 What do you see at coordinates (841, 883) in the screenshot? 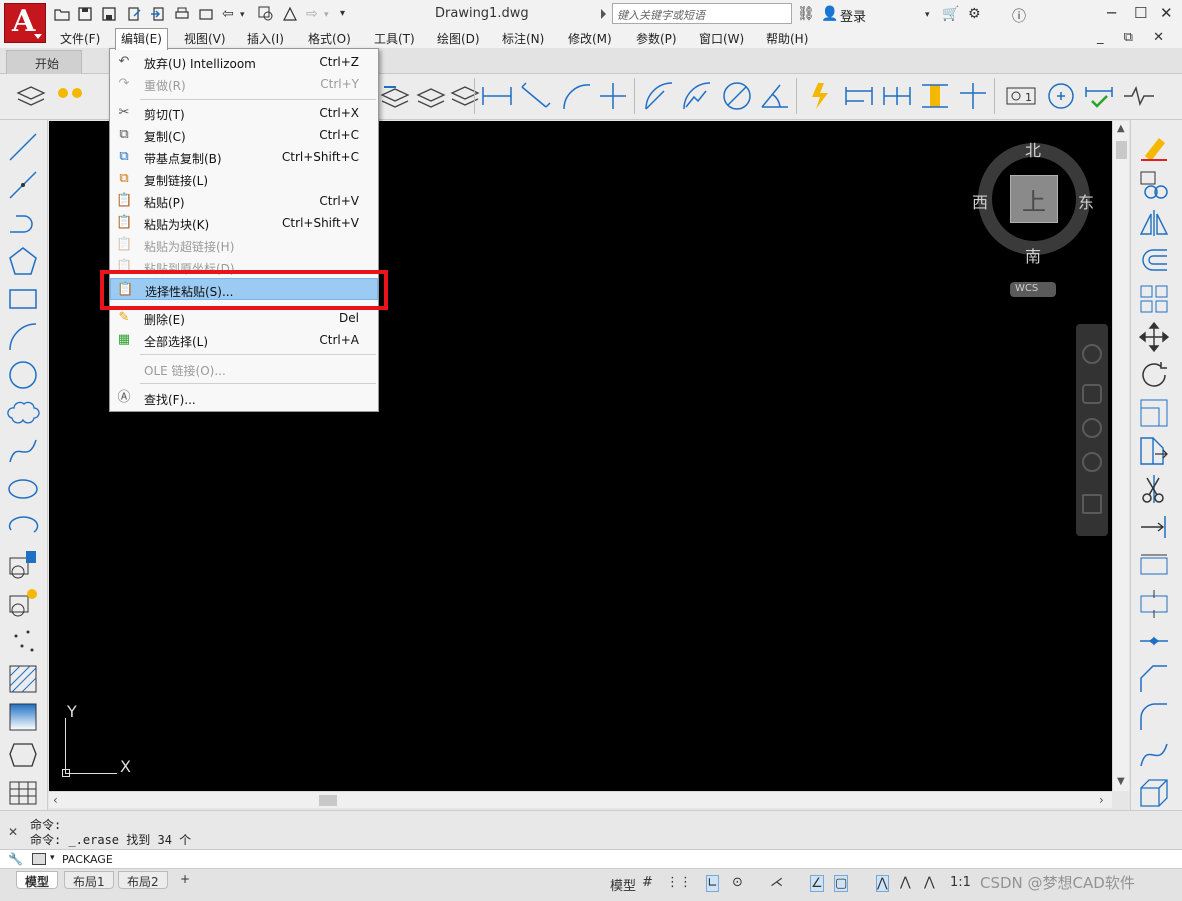
I see `osnap-icon: ▢` at bounding box center [841, 883].